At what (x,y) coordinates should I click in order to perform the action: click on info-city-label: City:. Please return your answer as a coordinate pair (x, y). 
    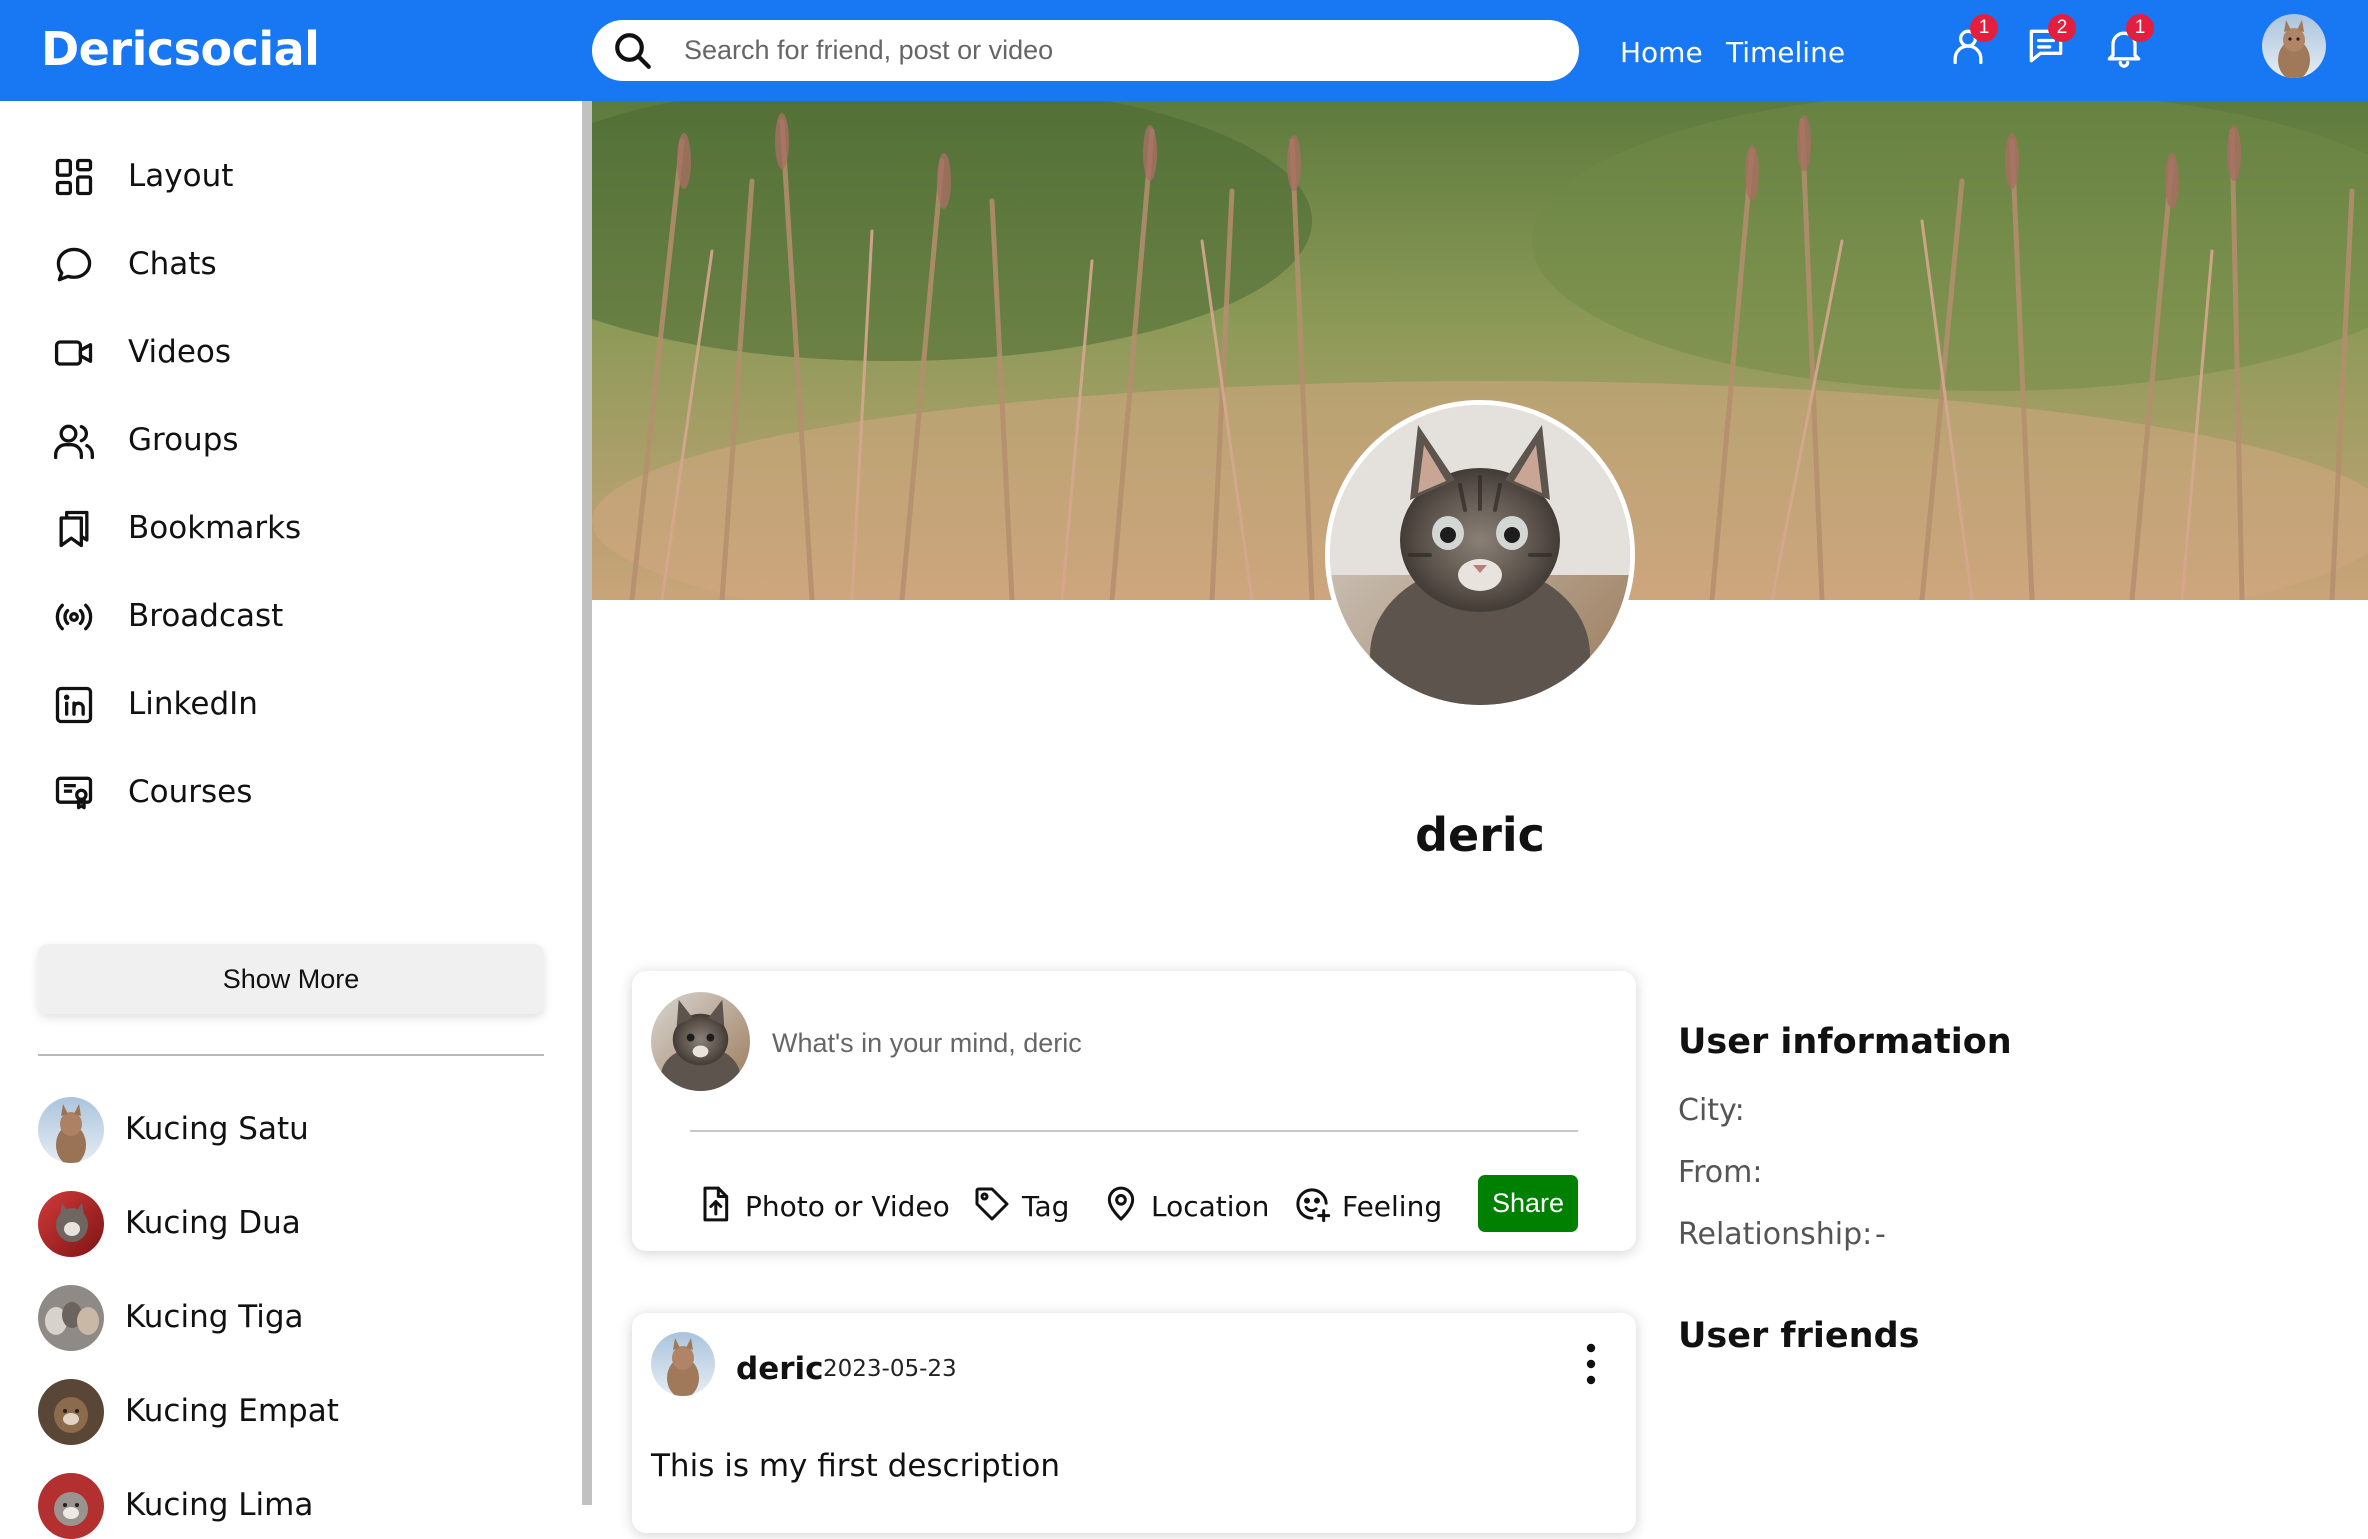
    Looking at the image, I should click on (1711, 1110).